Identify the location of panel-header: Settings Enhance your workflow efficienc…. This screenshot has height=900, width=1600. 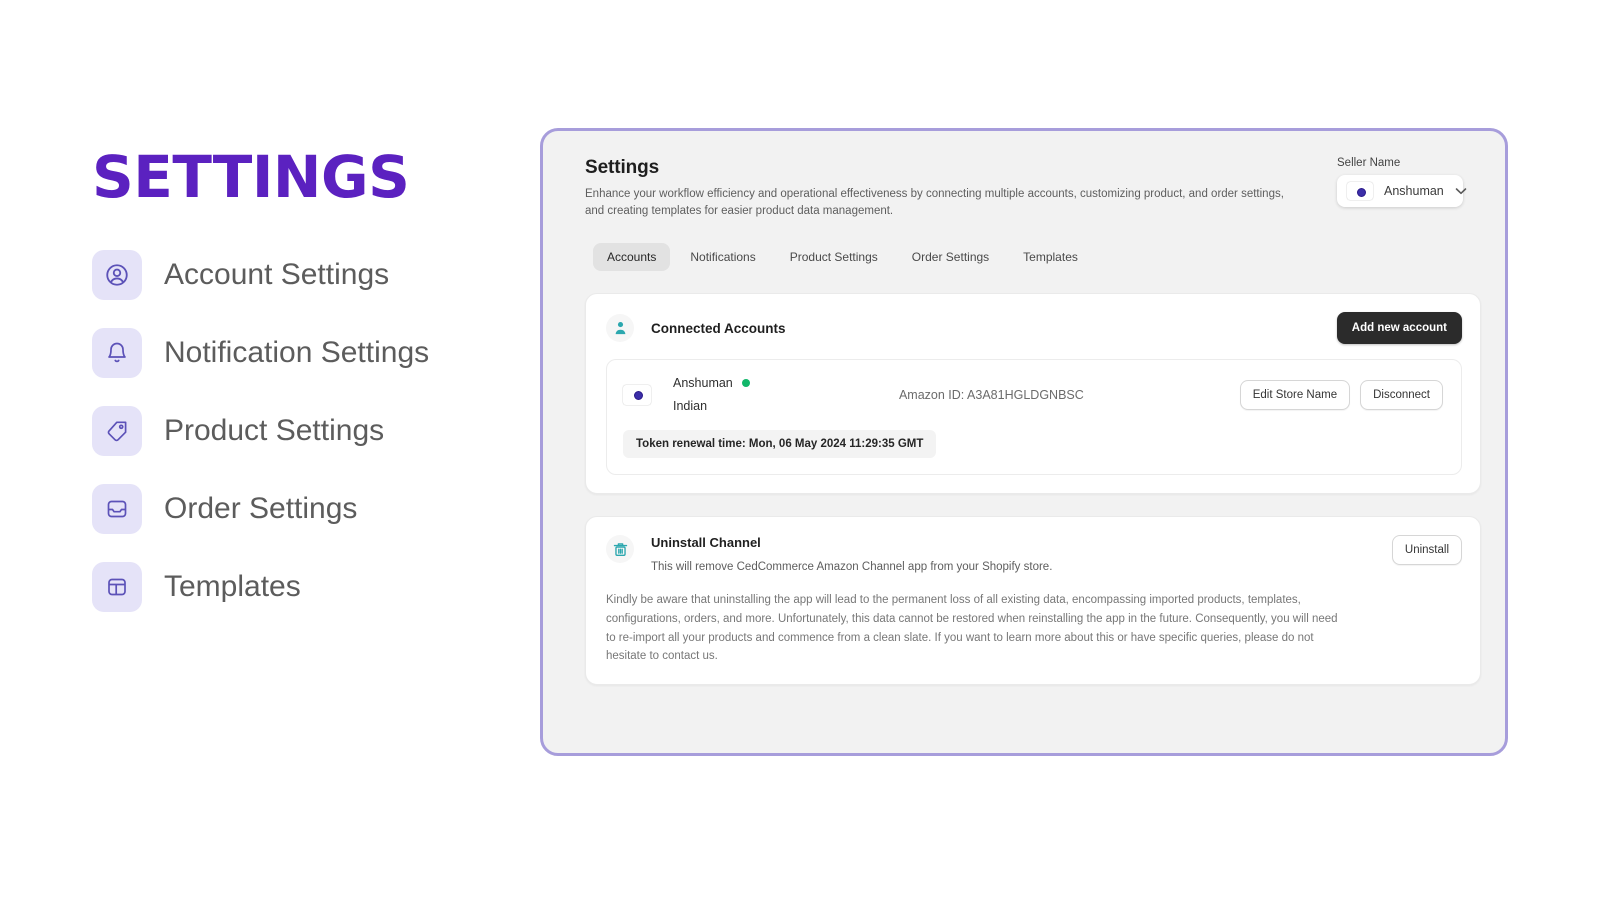
(1033, 188).